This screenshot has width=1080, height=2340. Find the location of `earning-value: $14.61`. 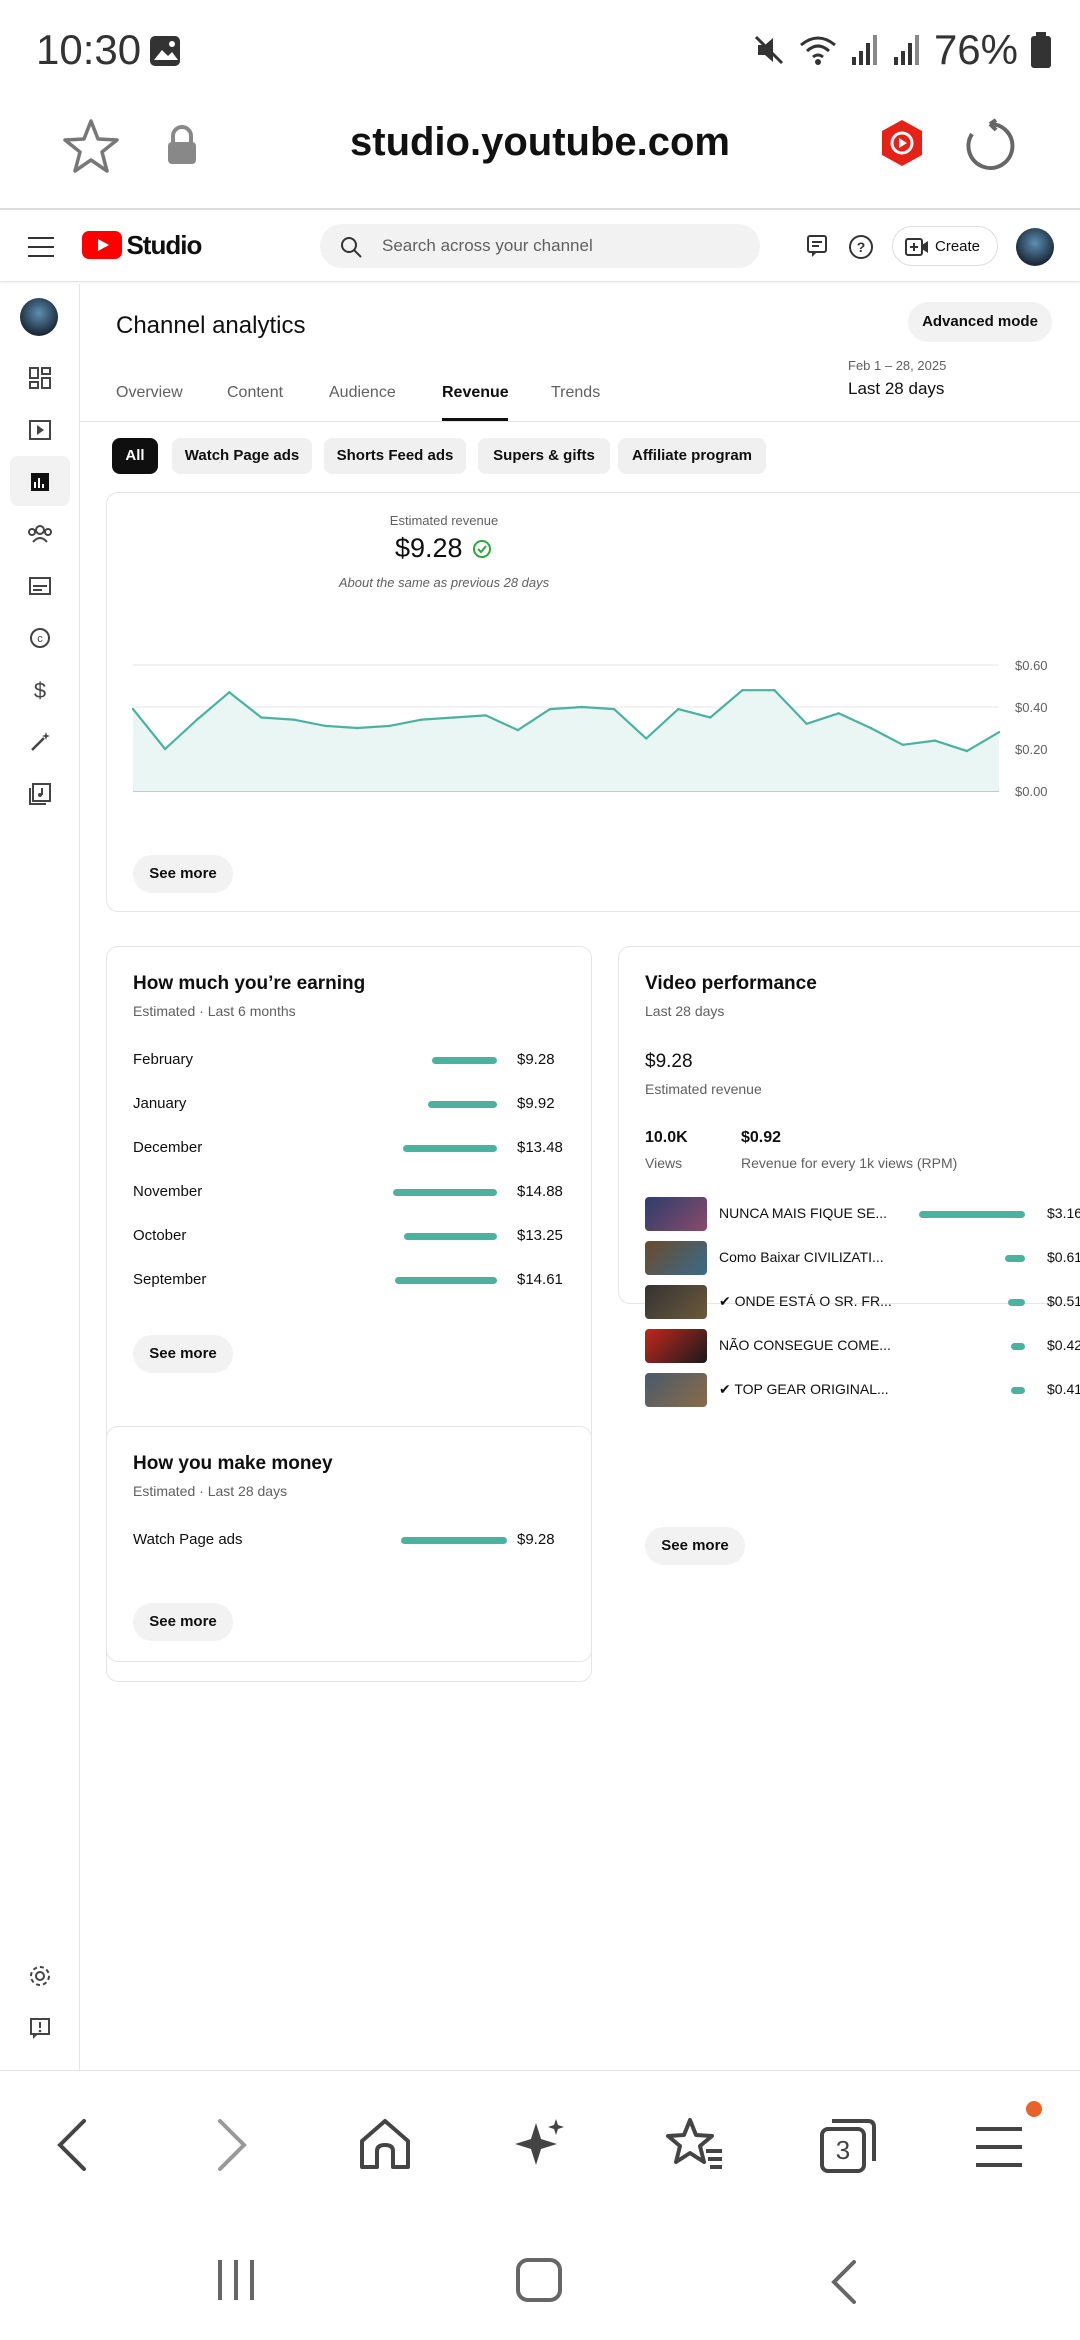

earning-value: $14.61 is located at coordinates (540, 1279).